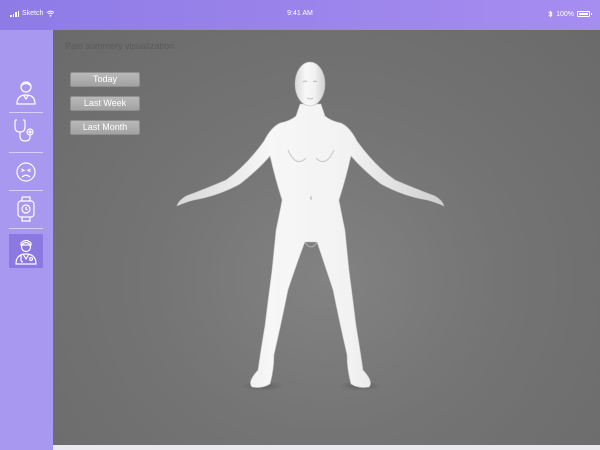 Image resolution: width=600 pixels, height=450 pixels. I want to click on sidebar-item-pain, so click(26, 172).